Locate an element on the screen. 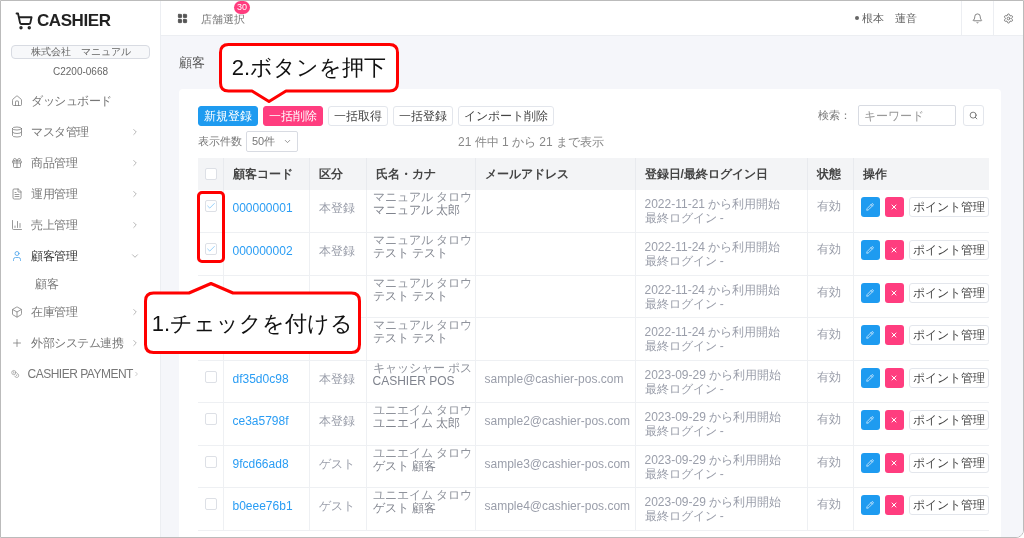 This screenshot has height=538, width=1024. column-header: 操作 is located at coordinates (874, 174).